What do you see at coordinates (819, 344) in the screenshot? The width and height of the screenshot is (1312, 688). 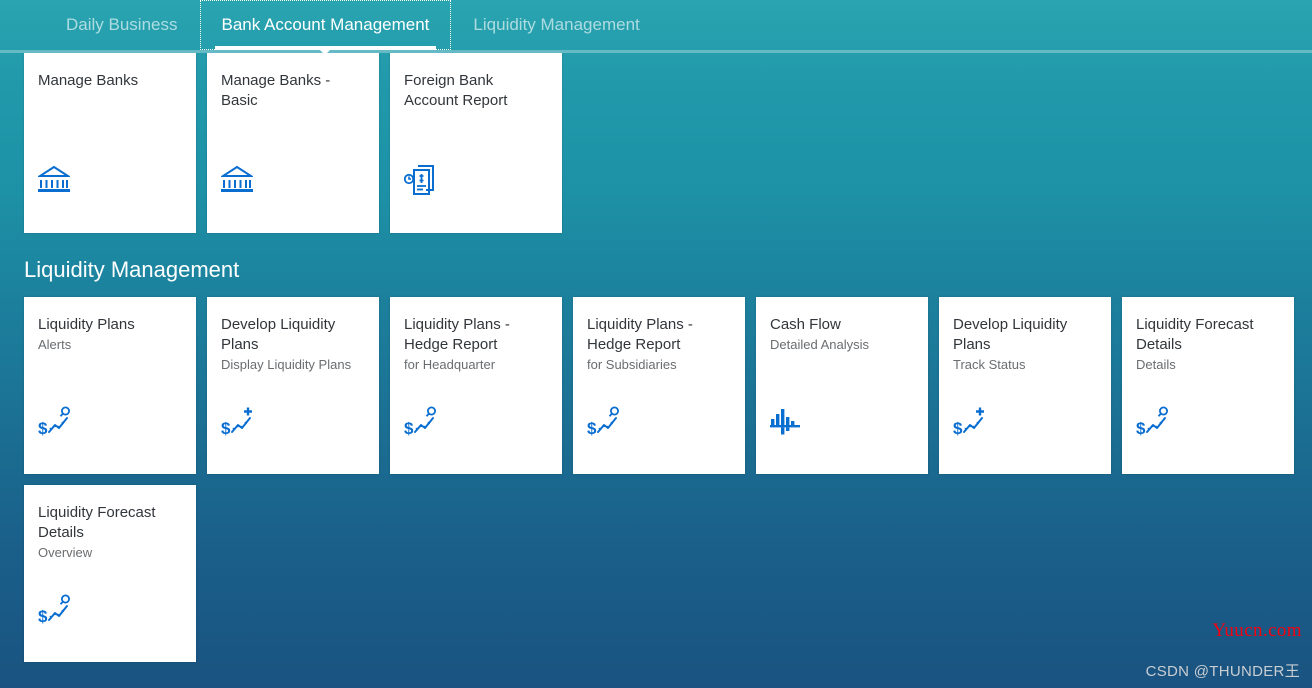 I see `tile-subtitle: Detailed Analysis` at bounding box center [819, 344].